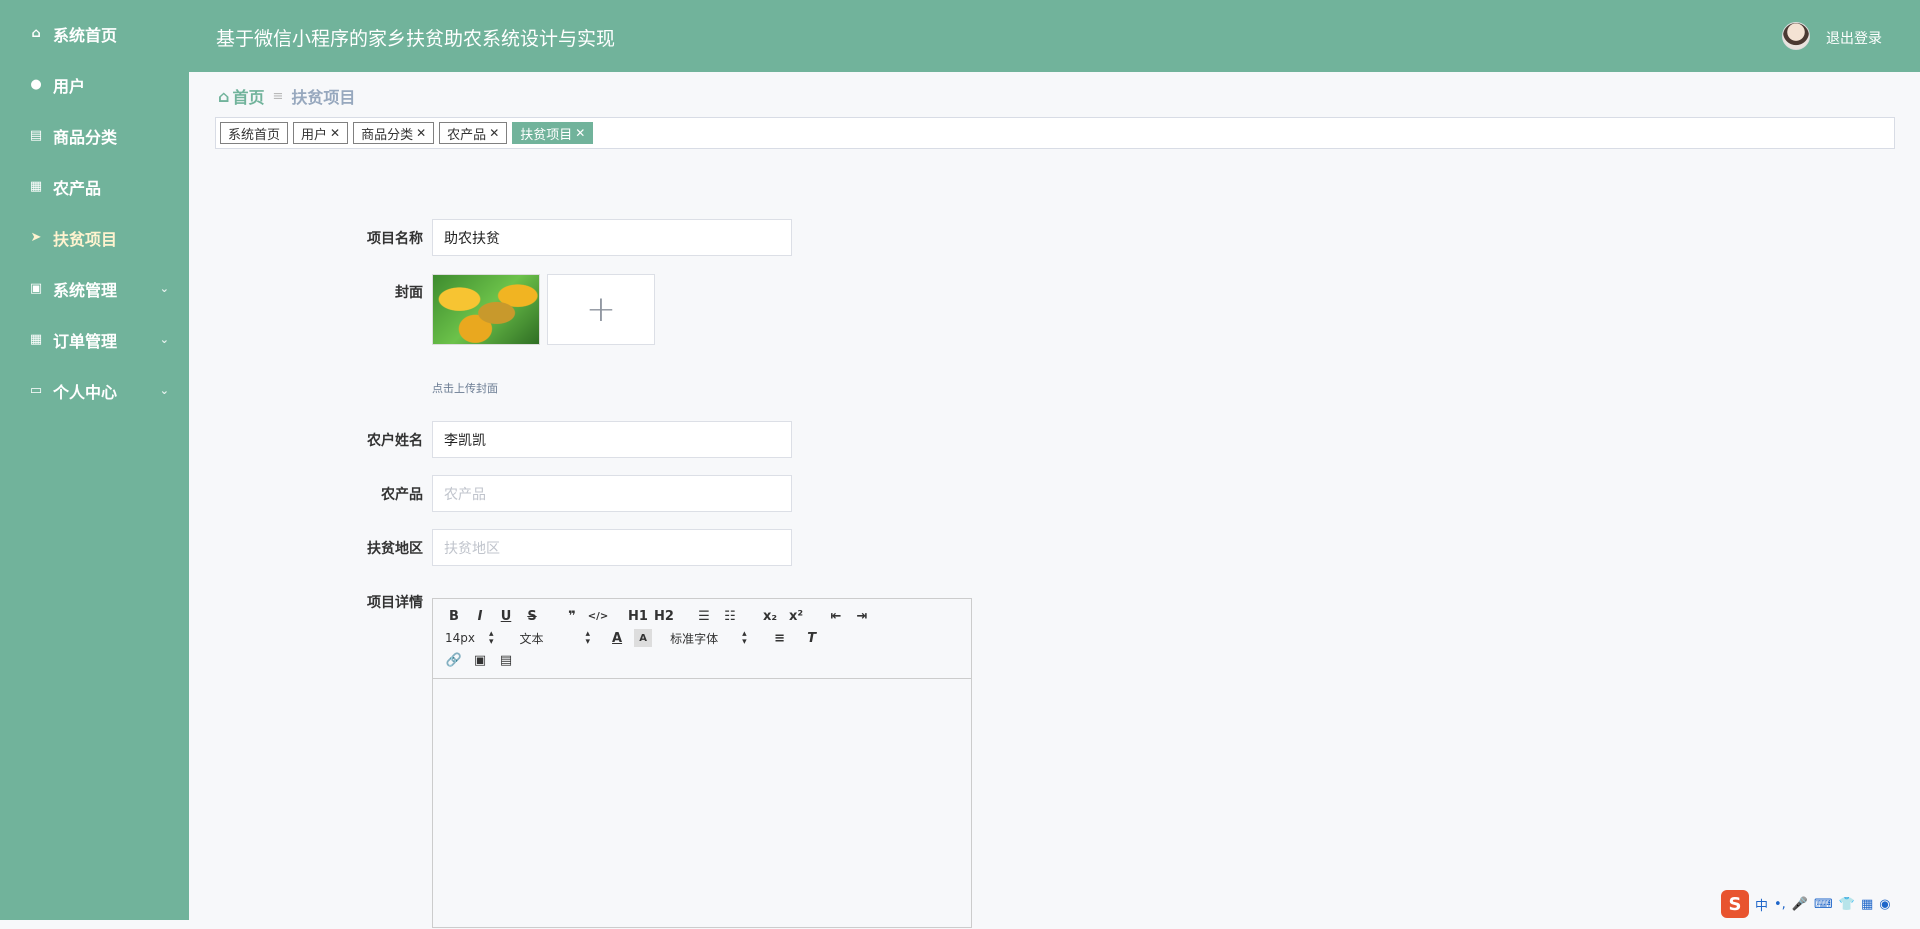  What do you see at coordinates (286, 96) in the screenshot?
I see `breadcrumb: ⌂ 首页 ≡ 扶贫项目` at bounding box center [286, 96].